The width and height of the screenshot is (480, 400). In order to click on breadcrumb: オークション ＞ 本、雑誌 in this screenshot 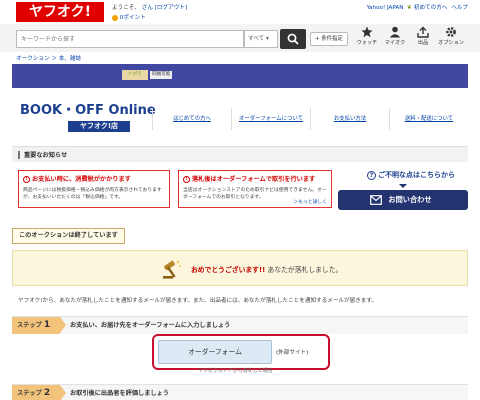, I will do `click(48, 58)`.